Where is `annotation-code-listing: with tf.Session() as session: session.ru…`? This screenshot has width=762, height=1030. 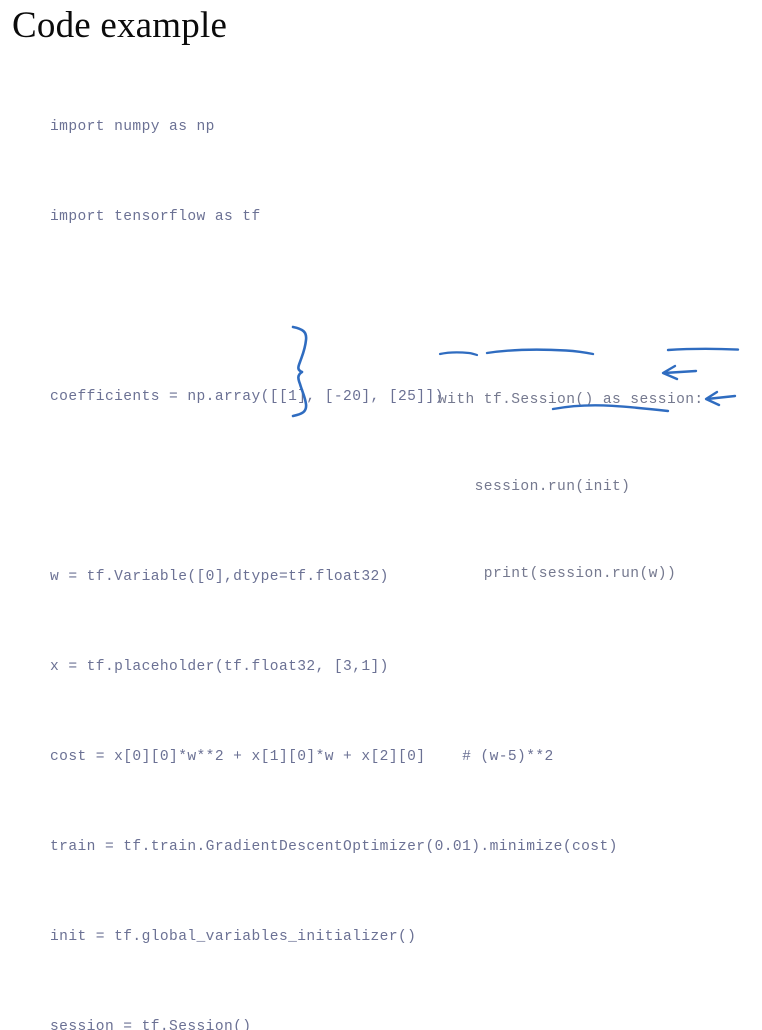
annotation-code-listing: with tf.Session() as session: session.ru… is located at coordinates (571, 487).